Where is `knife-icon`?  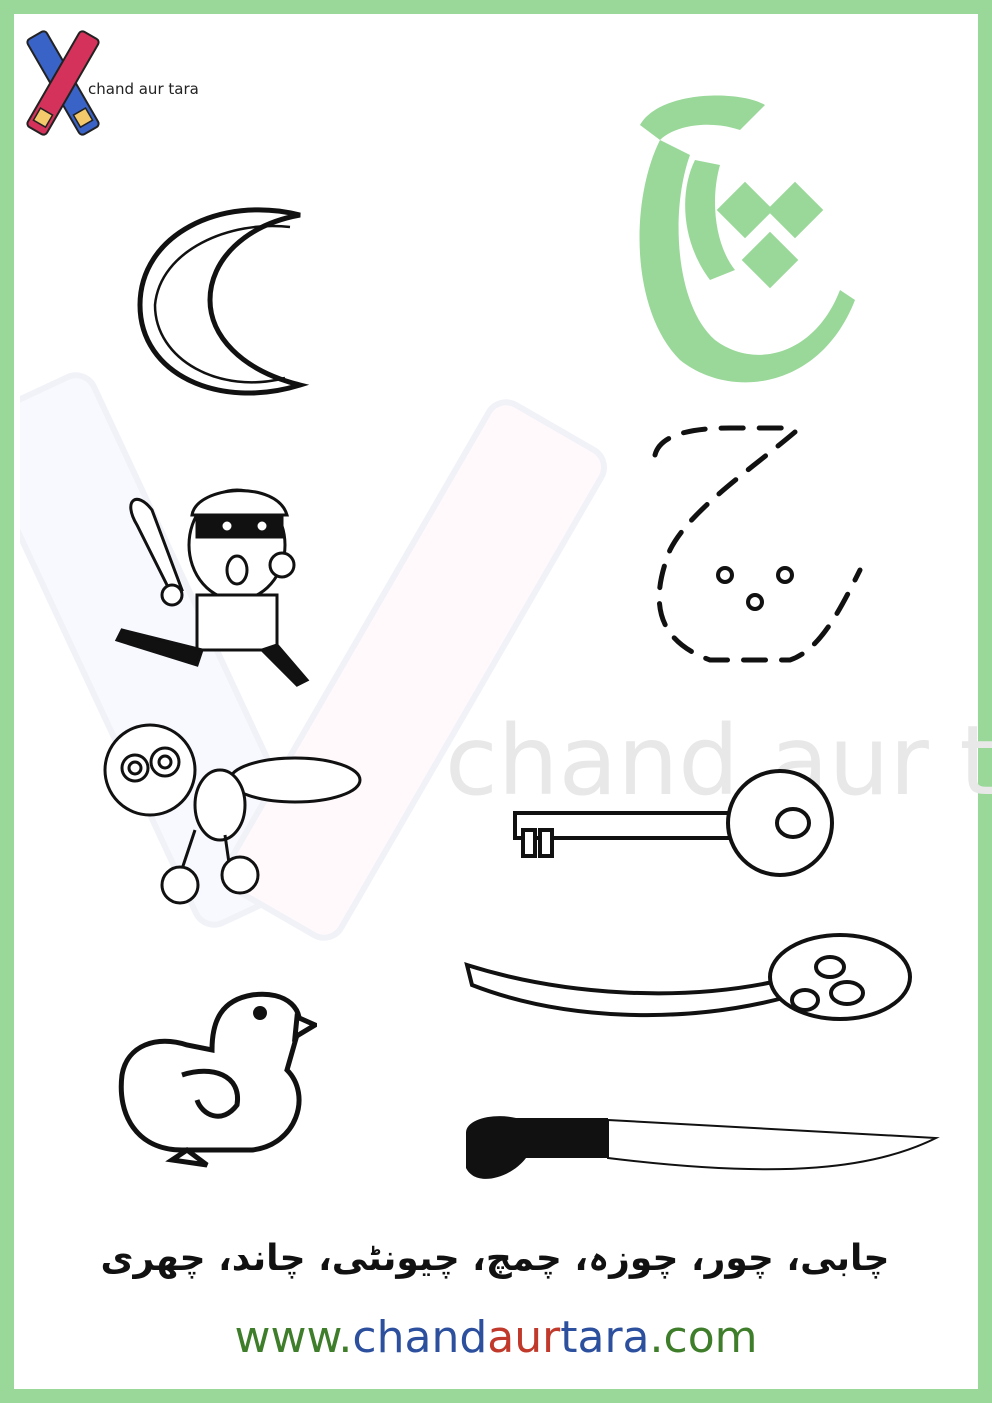
knife-icon is located at coordinates (703, 1147).